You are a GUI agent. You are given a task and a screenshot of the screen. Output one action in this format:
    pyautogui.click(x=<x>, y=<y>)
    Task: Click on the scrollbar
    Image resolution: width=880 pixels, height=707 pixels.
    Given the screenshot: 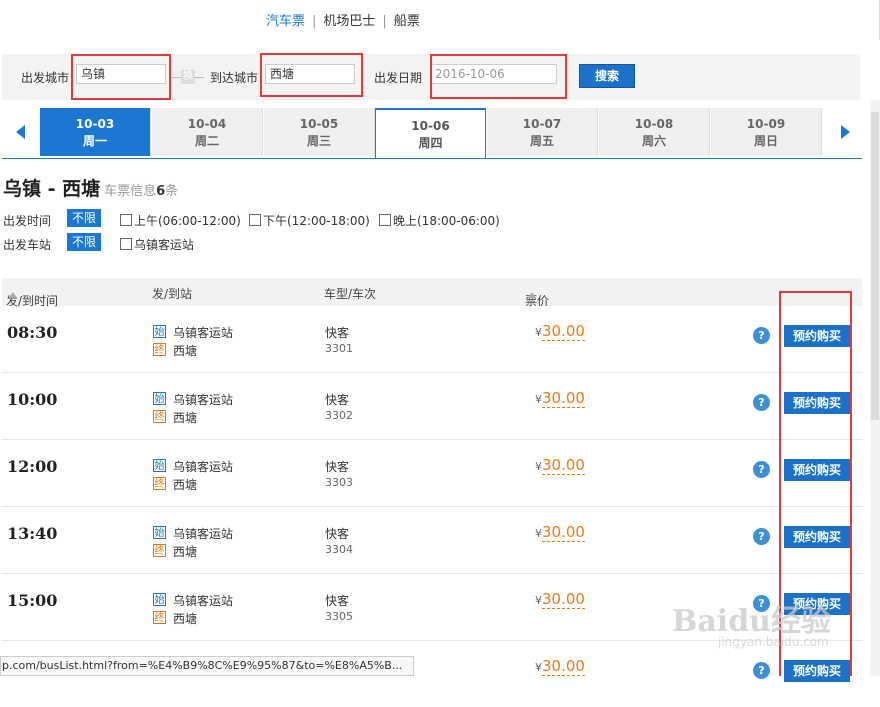 What is the action you would take?
    pyautogui.click(x=875, y=388)
    